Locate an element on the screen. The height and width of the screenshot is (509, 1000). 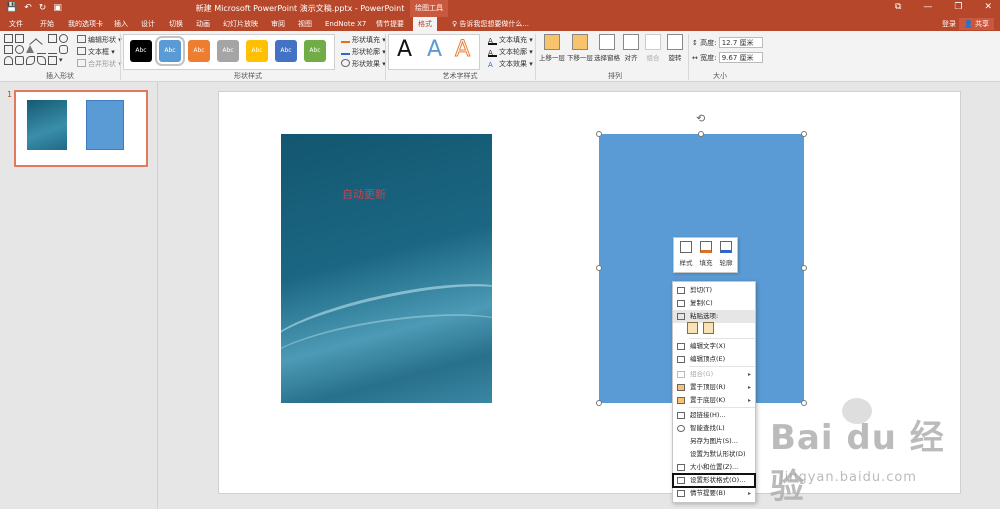
tab-review: 审阅 is located at coordinates (278, 24).